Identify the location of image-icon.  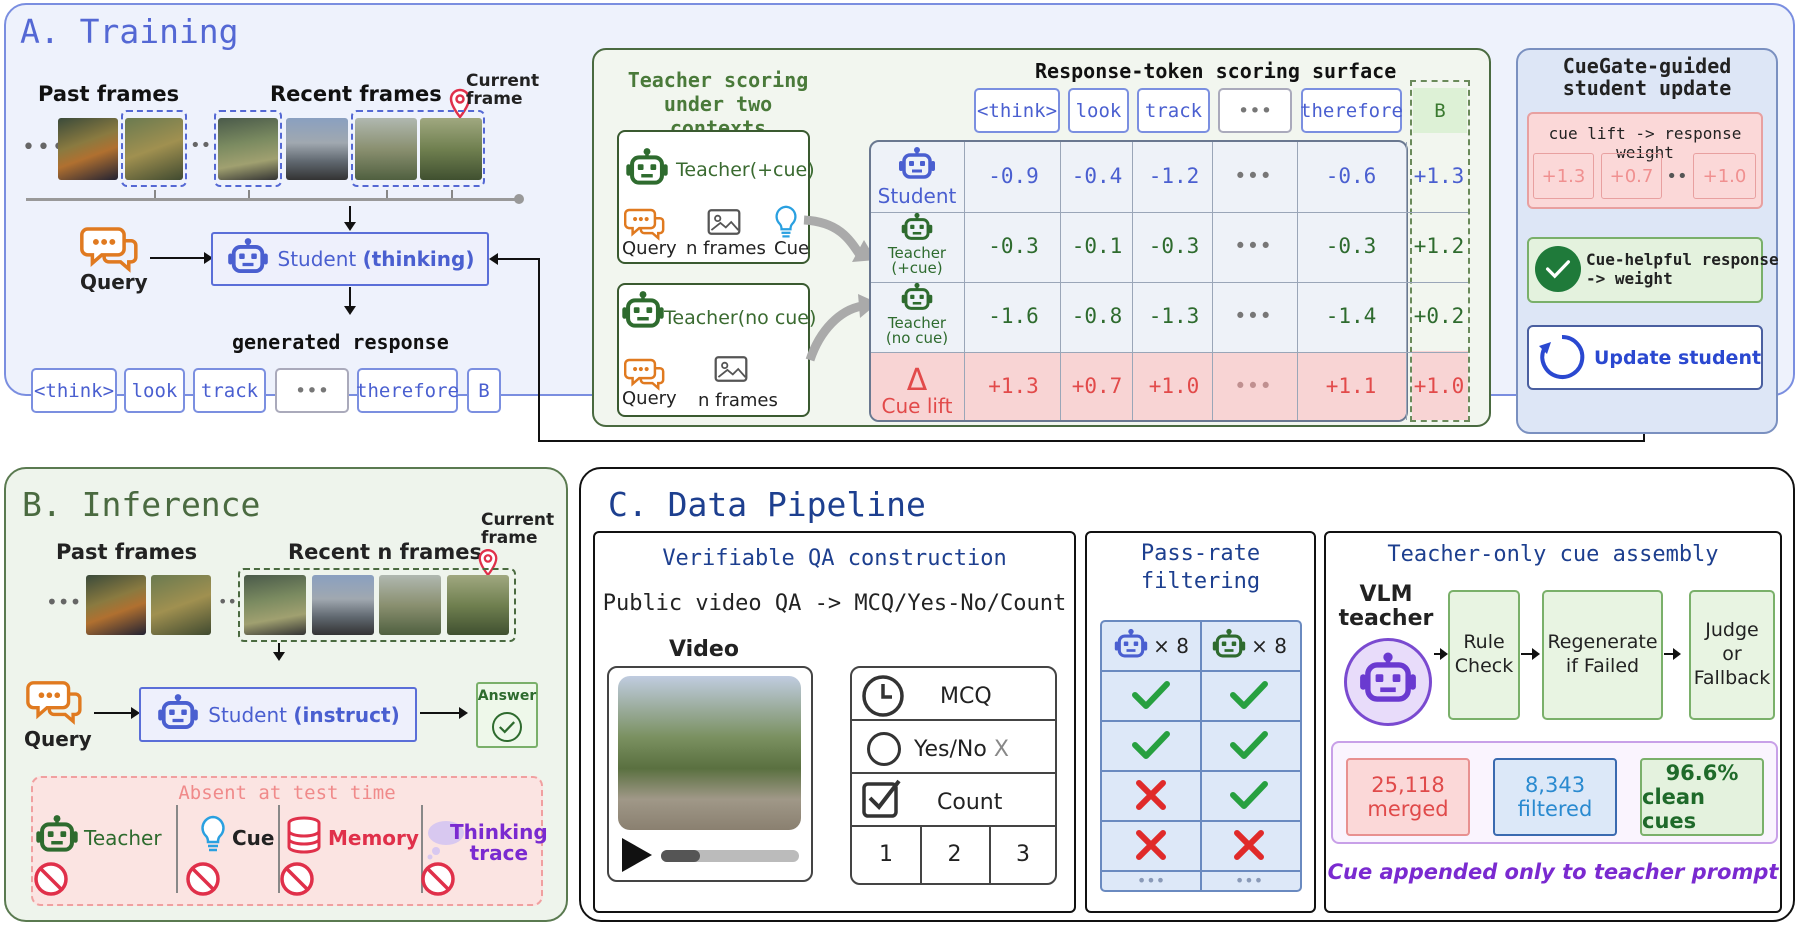
(724, 222).